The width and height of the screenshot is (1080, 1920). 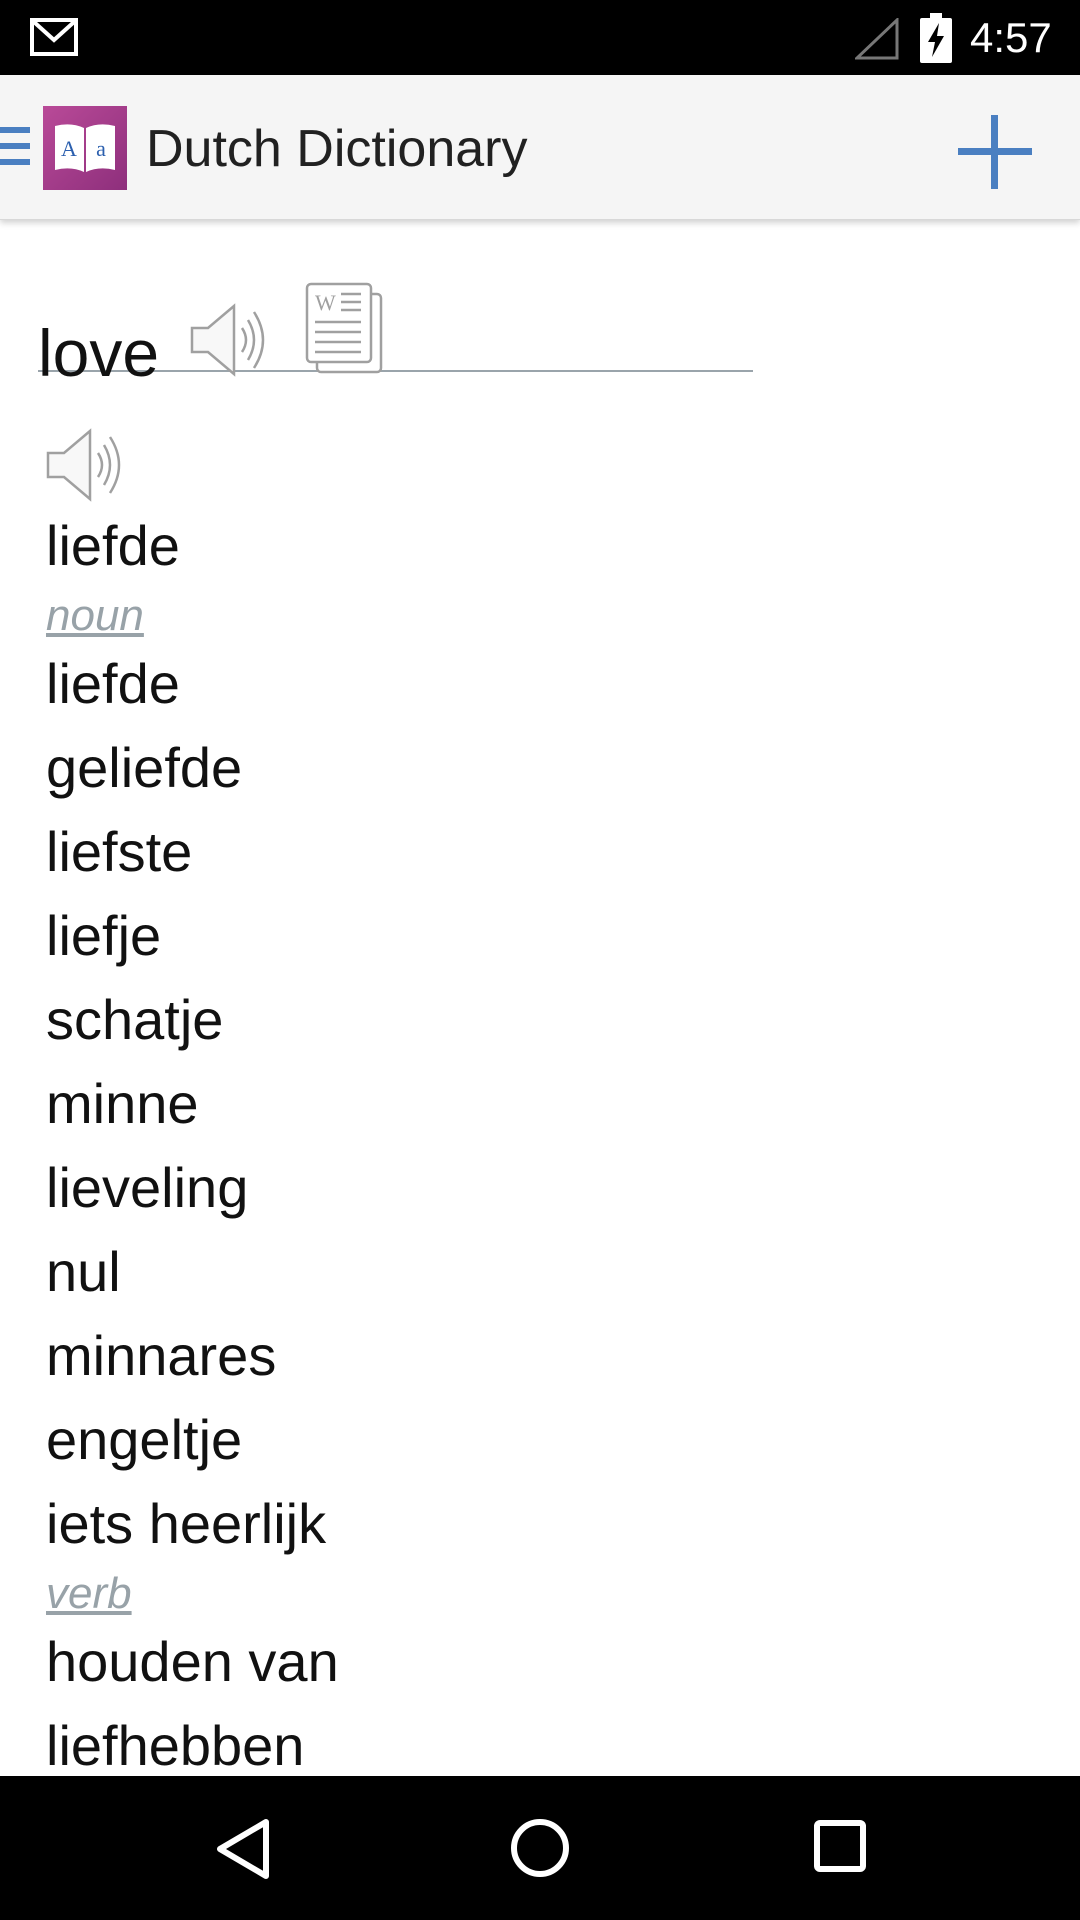 I want to click on svg-text: W, so click(x=325, y=302).